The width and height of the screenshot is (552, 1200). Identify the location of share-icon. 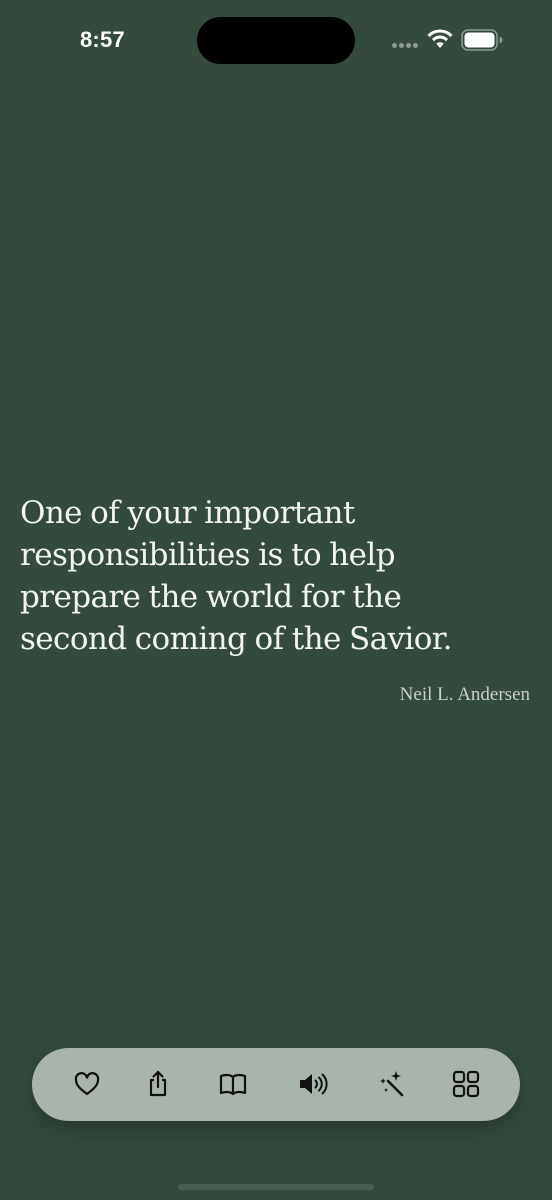
(158, 1083).